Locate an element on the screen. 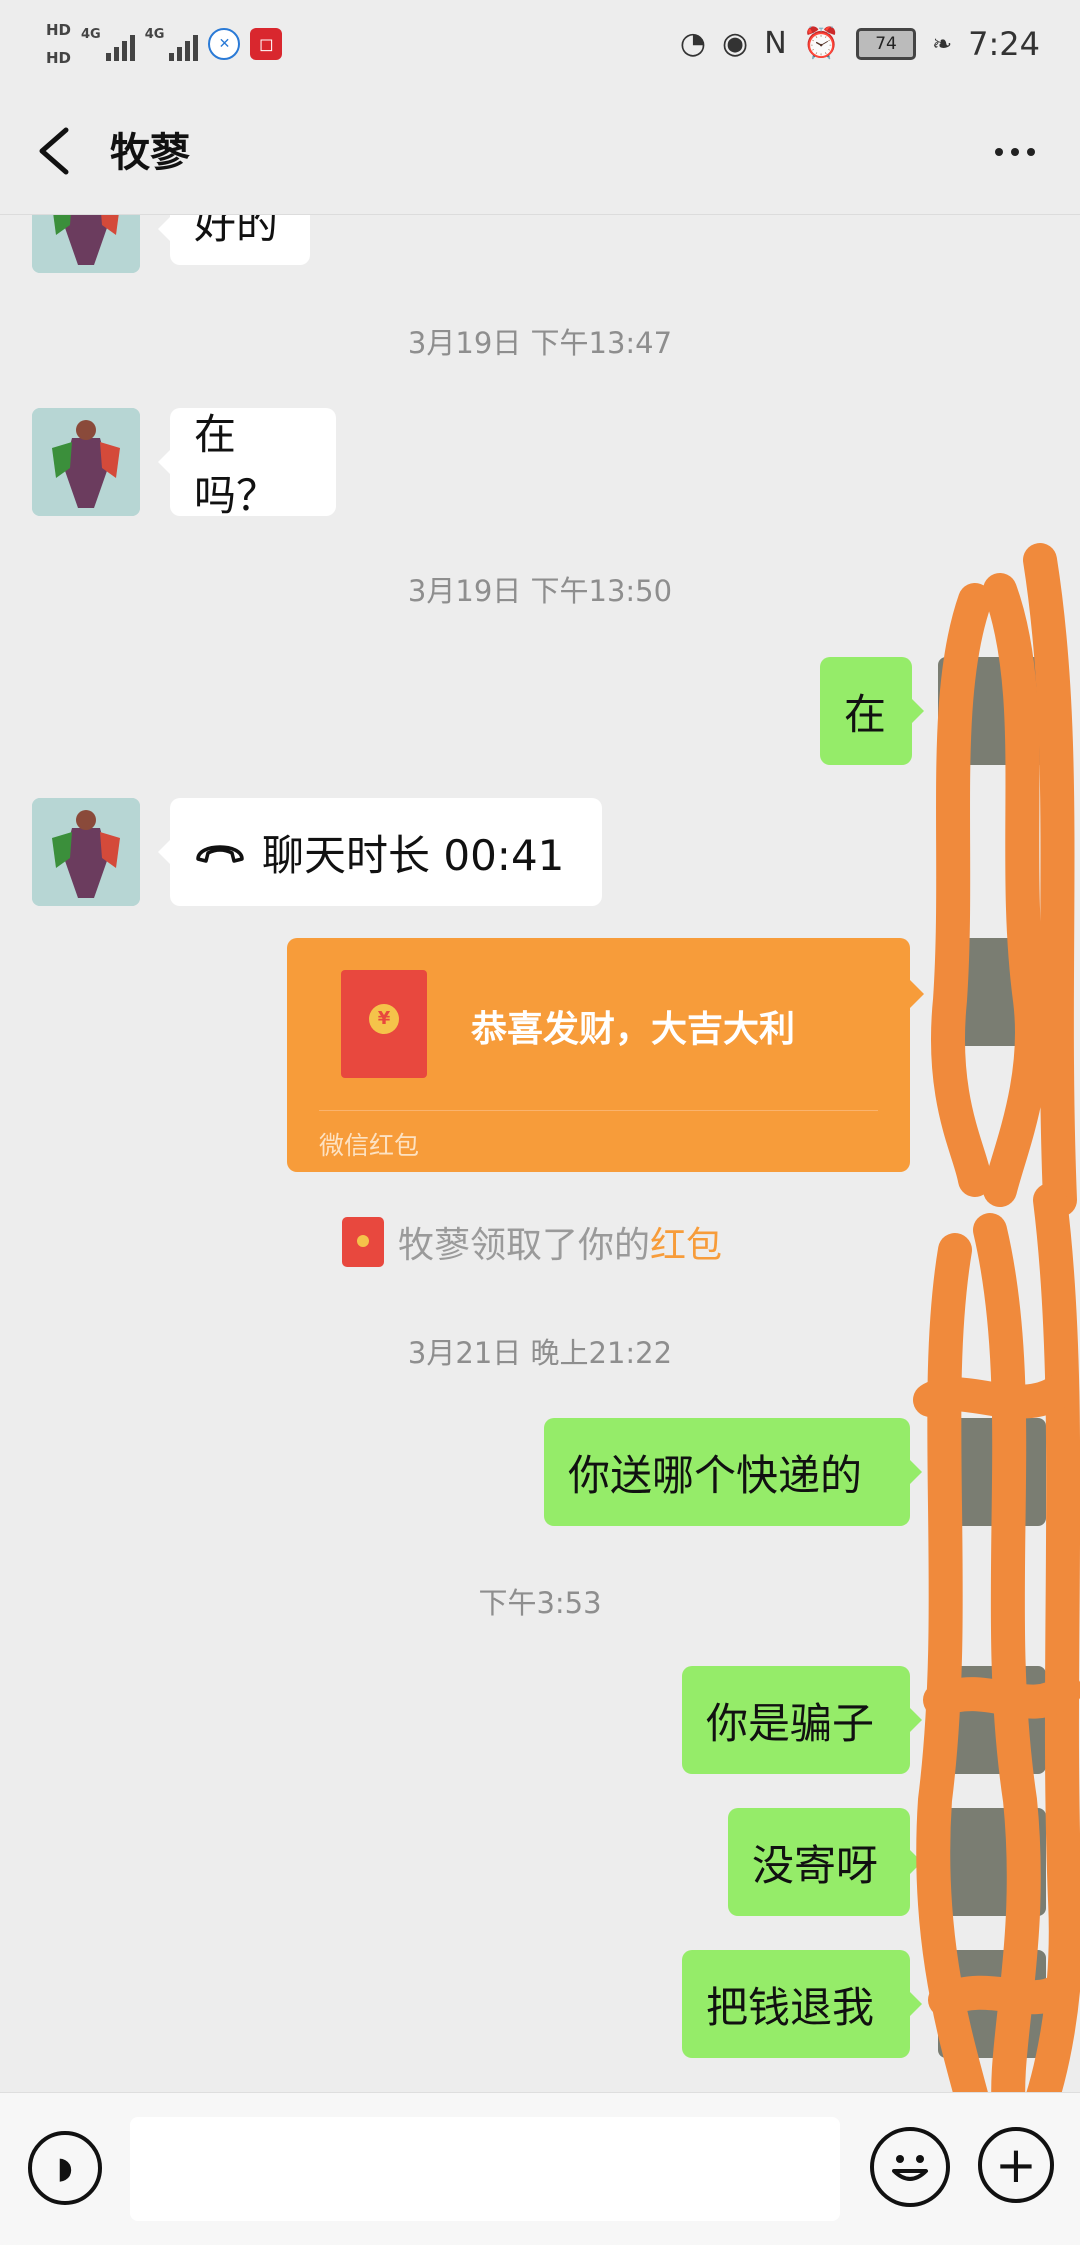 This screenshot has width=1080, height=2245. message-bubble-outgoing: 你送哪个快递的 is located at coordinates (733, 1472).